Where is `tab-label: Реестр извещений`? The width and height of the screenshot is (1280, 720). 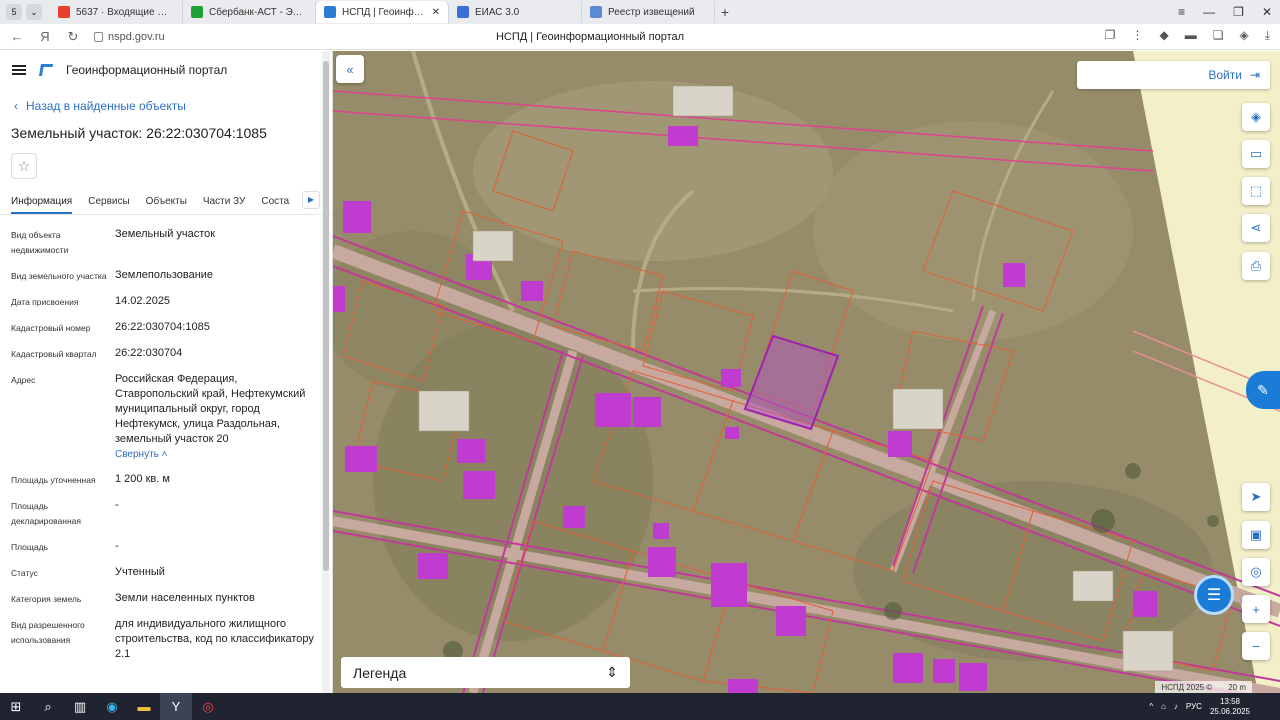
tab-label: Реестр извещений is located at coordinates (651, 12).